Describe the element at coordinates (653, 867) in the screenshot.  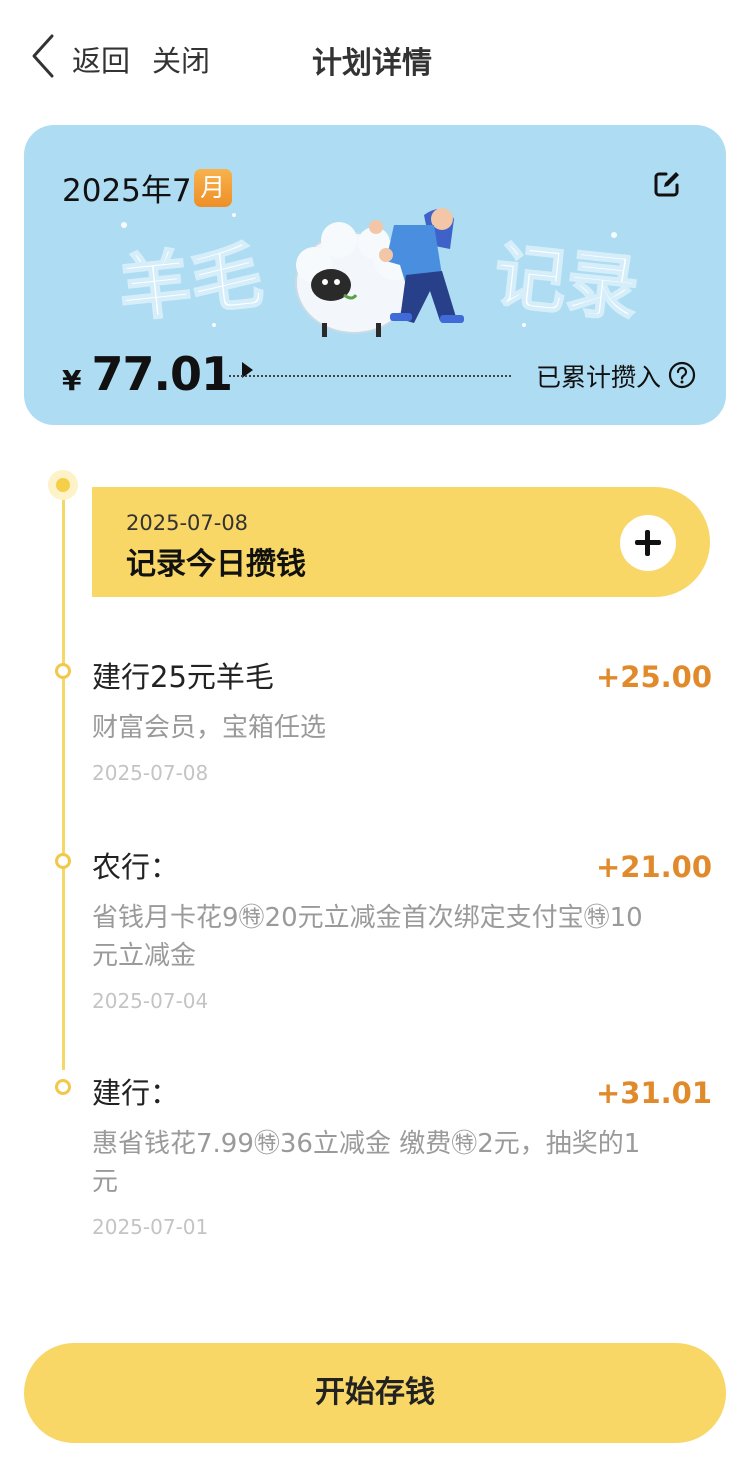
I see `entry-amount: +21.00` at that location.